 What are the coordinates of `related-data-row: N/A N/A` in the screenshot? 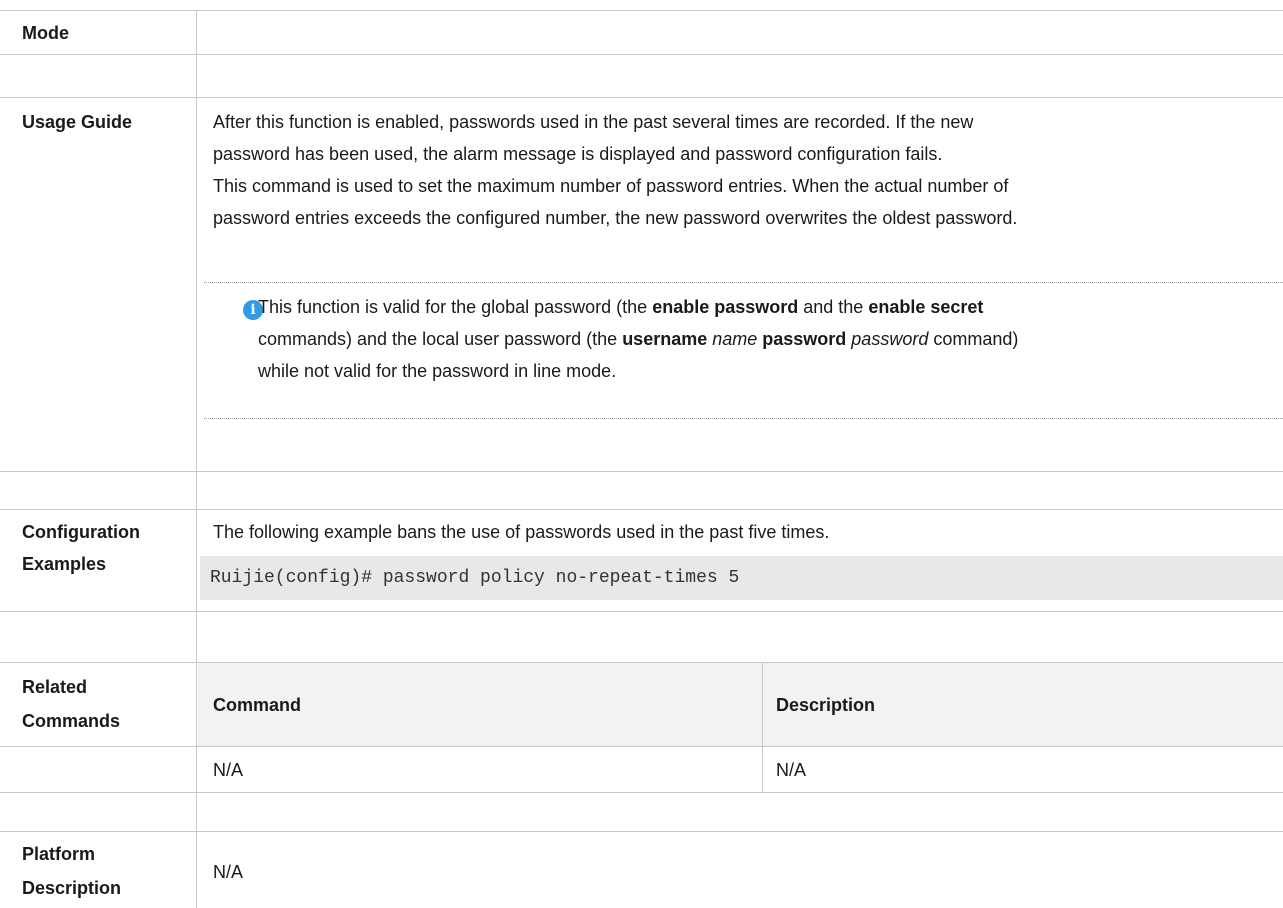 It's located at (641, 769).